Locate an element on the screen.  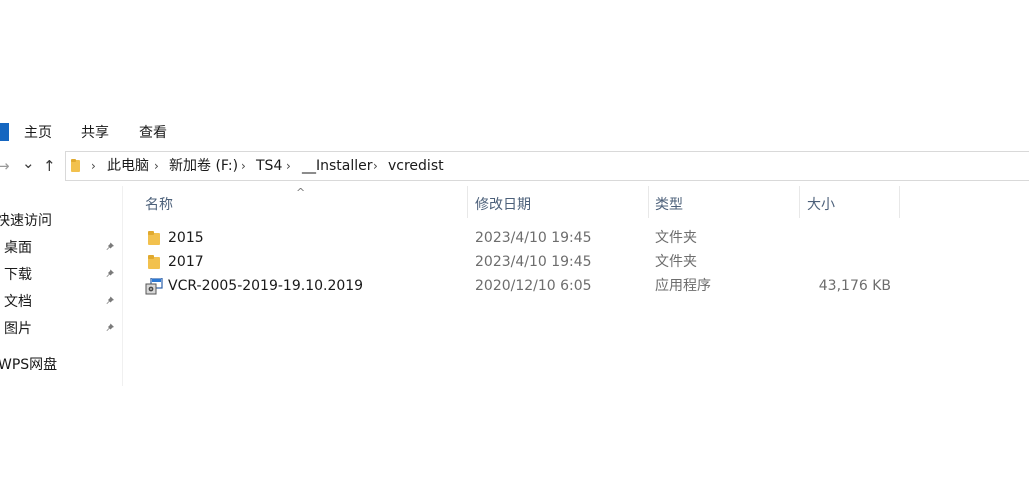
tab-share: 共享 is located at coordinates (95, 132).